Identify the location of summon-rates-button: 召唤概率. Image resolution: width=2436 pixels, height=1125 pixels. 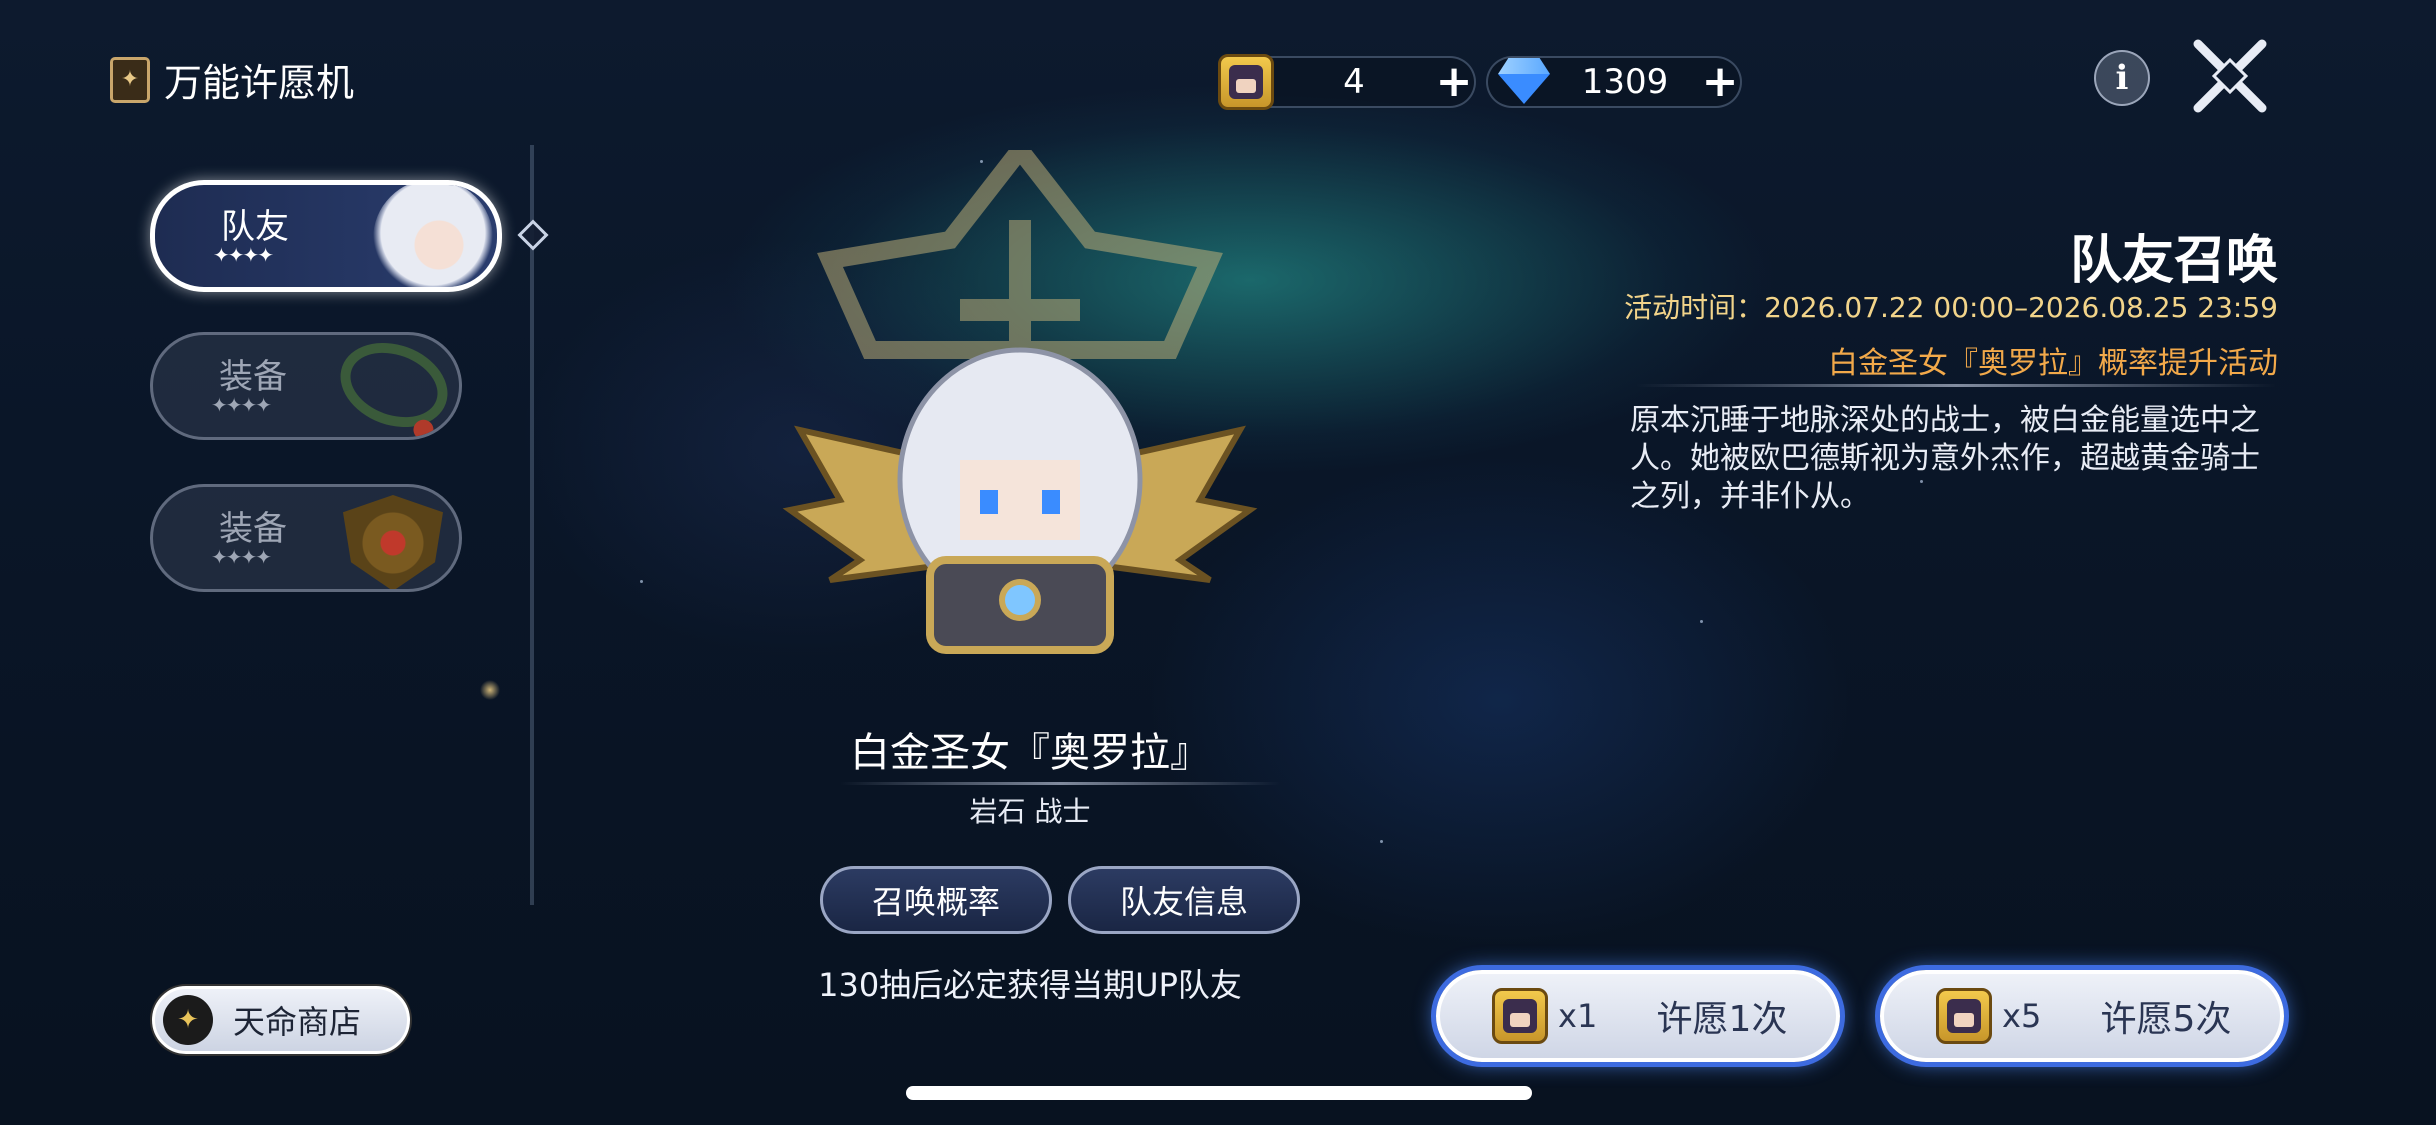
(936, 900).